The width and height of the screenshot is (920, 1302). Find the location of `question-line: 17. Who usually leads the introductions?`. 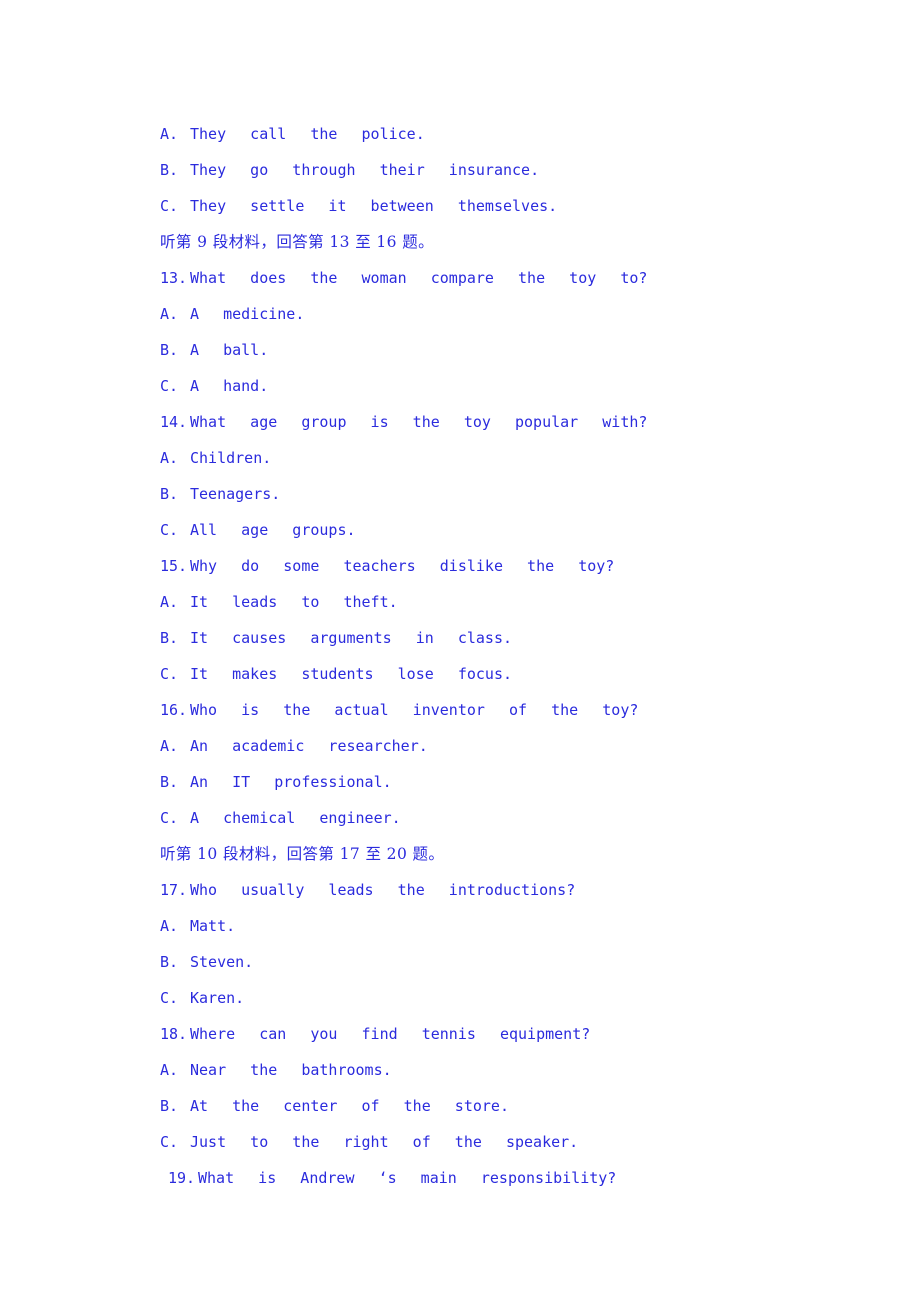

question-line: 17. Who usually leads the introductions? is located at coordinates (510, 890).